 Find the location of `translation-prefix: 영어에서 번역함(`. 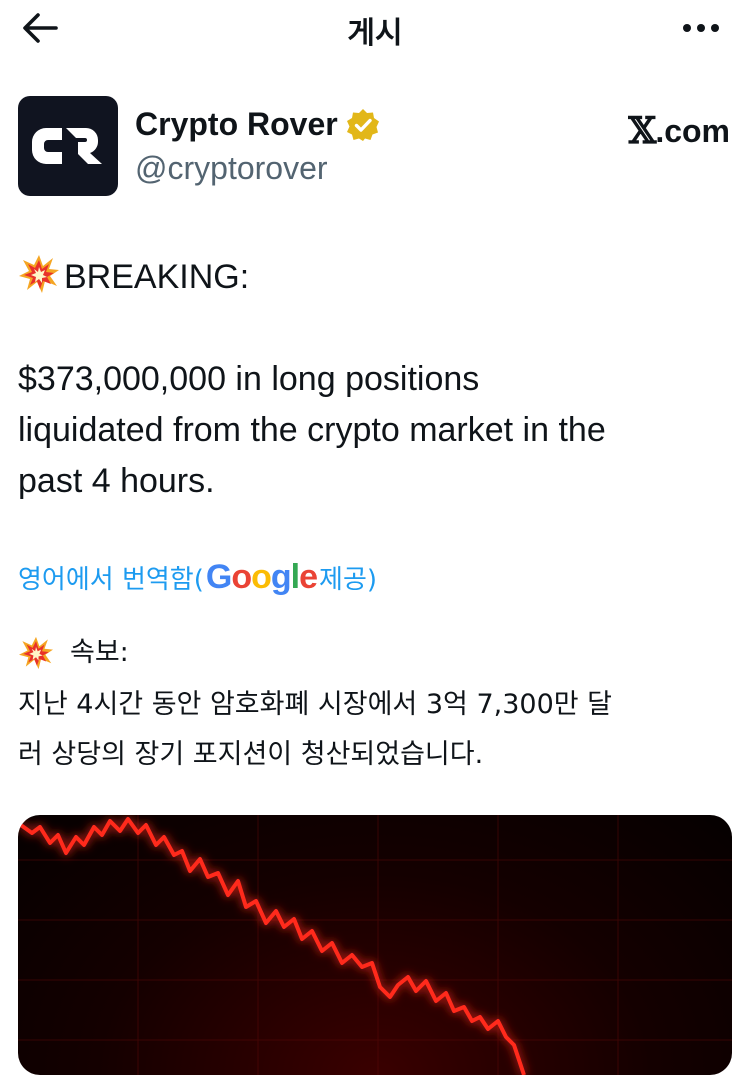

translation-prefix: 영어에서 번역함( is located at coordinates (111, 580).